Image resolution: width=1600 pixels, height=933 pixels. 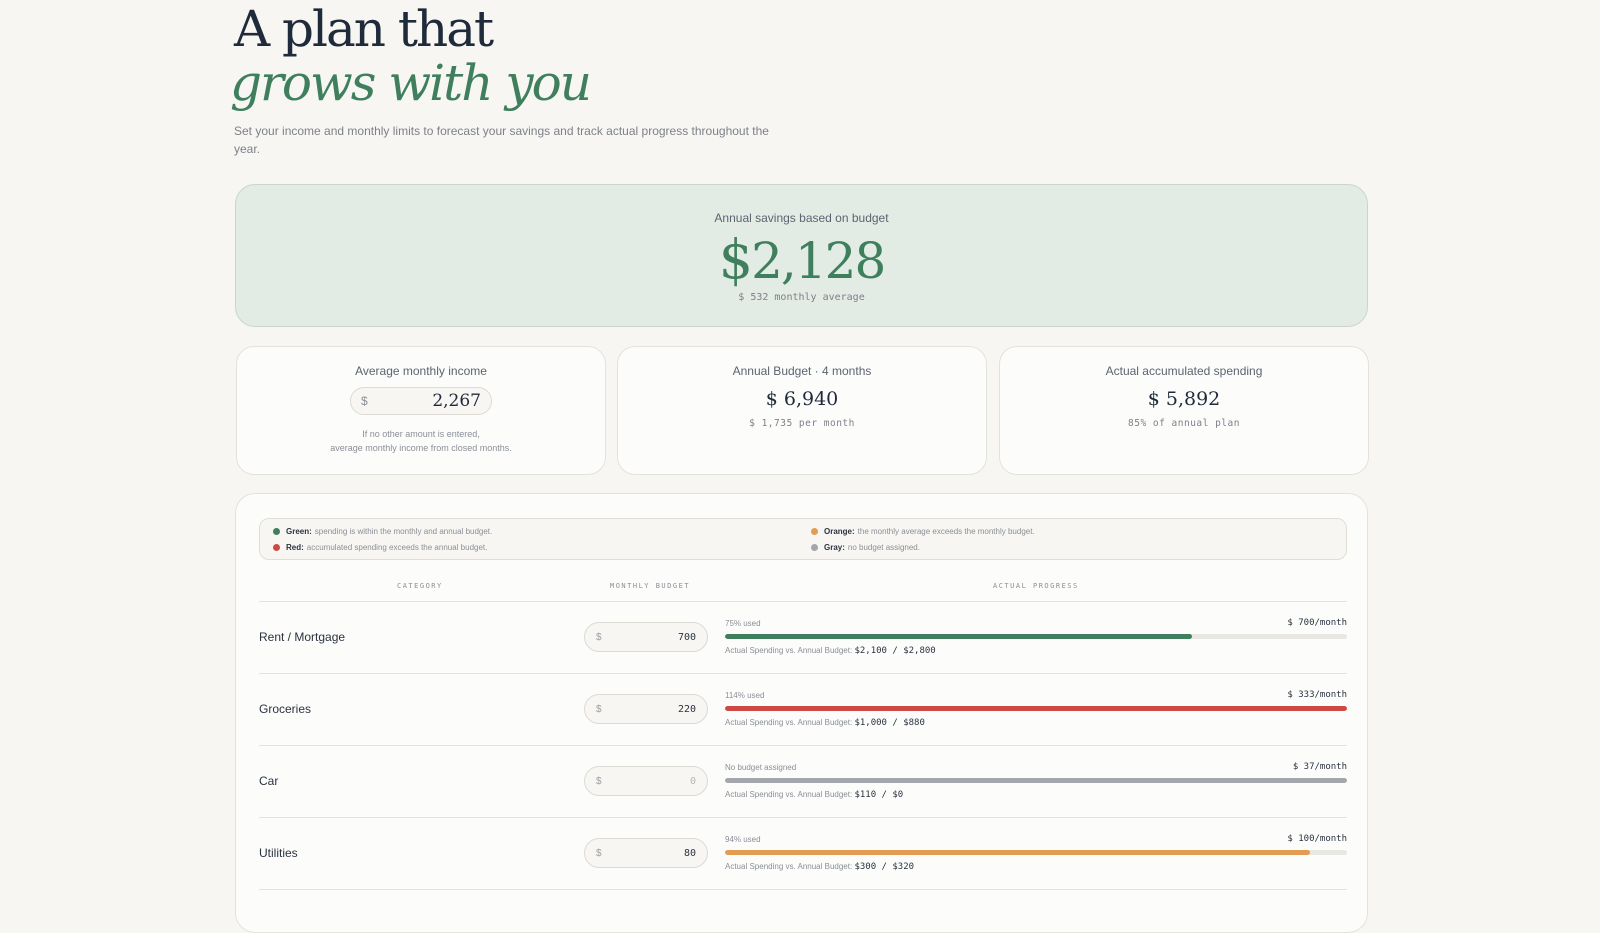 I want to click on red-dot-icon, so click(x=276, y=547).